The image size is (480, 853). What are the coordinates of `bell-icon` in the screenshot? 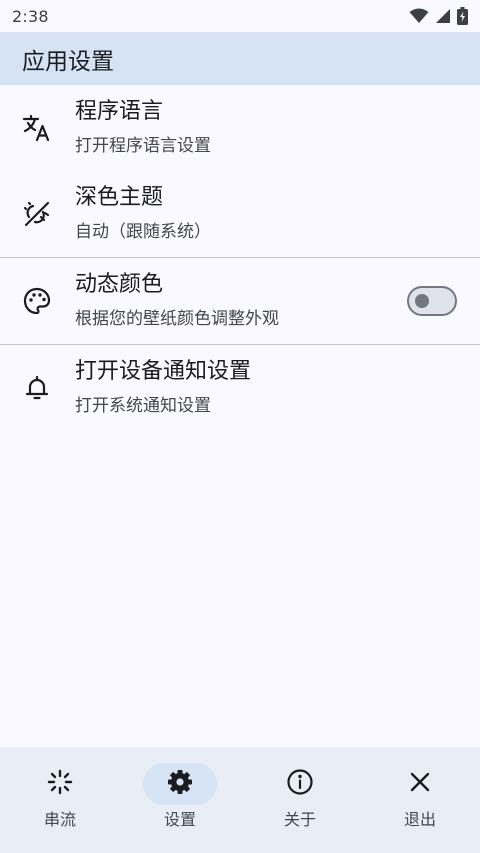 It's located at (37, 388).